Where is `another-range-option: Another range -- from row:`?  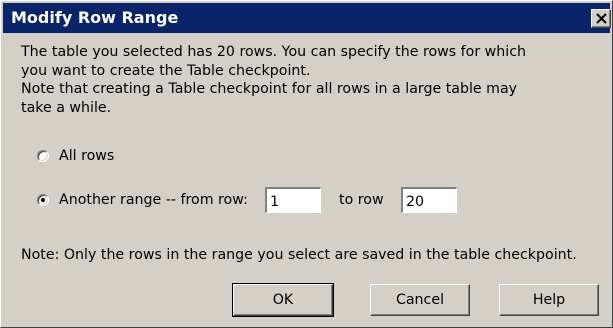
another-range-option: Another range -- from row: is located at coordinates (142, 200).